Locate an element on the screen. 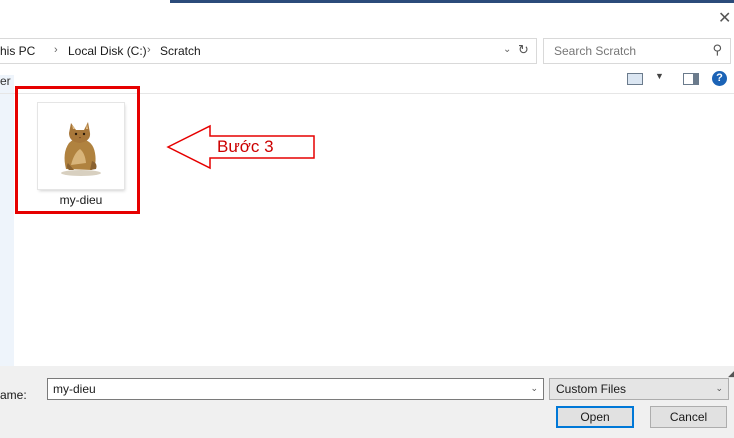 The image size is (734, 438). search-box: Search Scratch ⚲ is located at coordinates (637, 51).